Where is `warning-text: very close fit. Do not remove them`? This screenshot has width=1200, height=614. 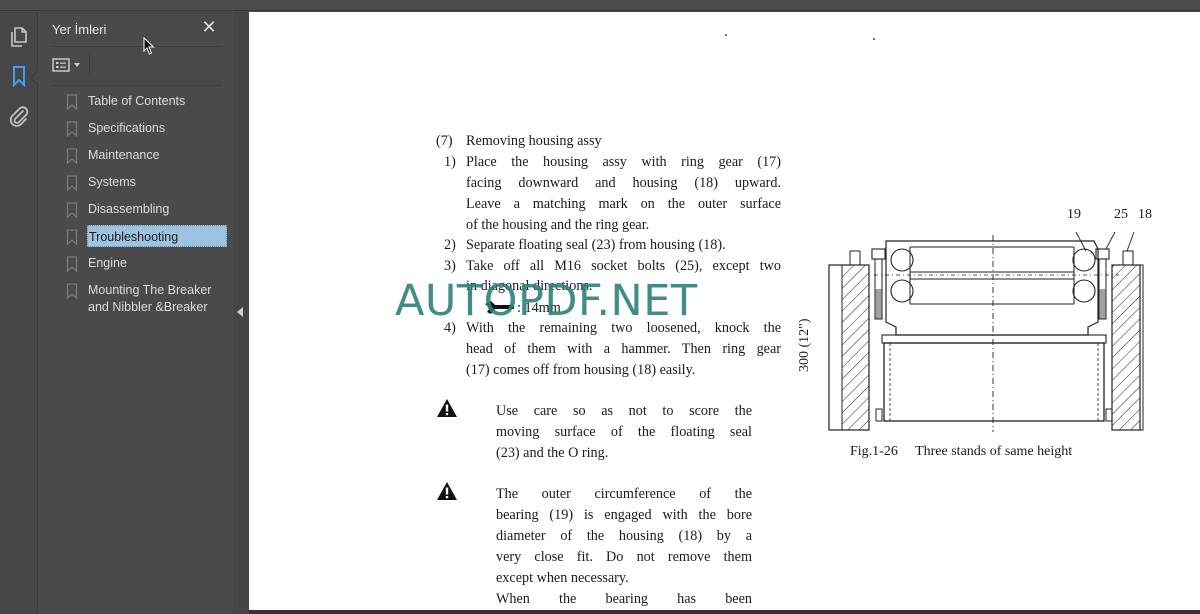
warning-text: very close fit. Do not remove them is located at coordinates (624, 557).